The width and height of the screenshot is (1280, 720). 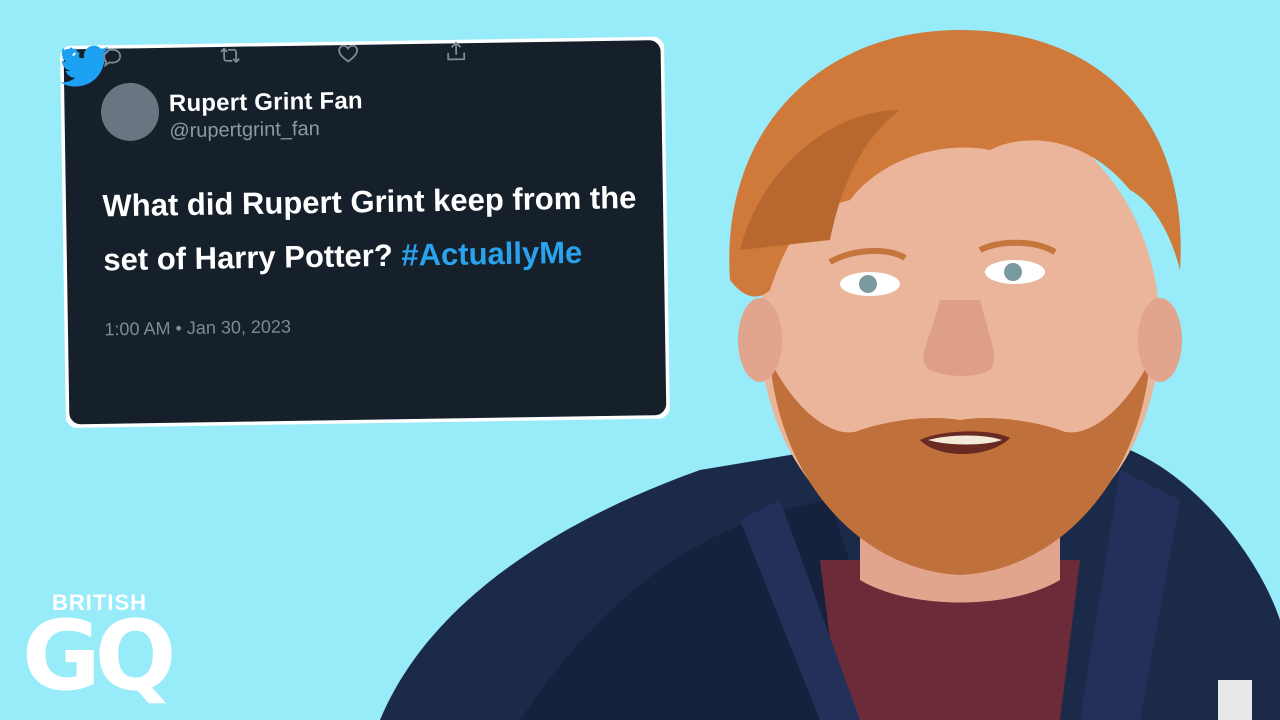 What do you see at coordinates (491, 254) in the screenshot?
I see `hashtag-link: #ActuallyMe` at bounding box center [491, 254].